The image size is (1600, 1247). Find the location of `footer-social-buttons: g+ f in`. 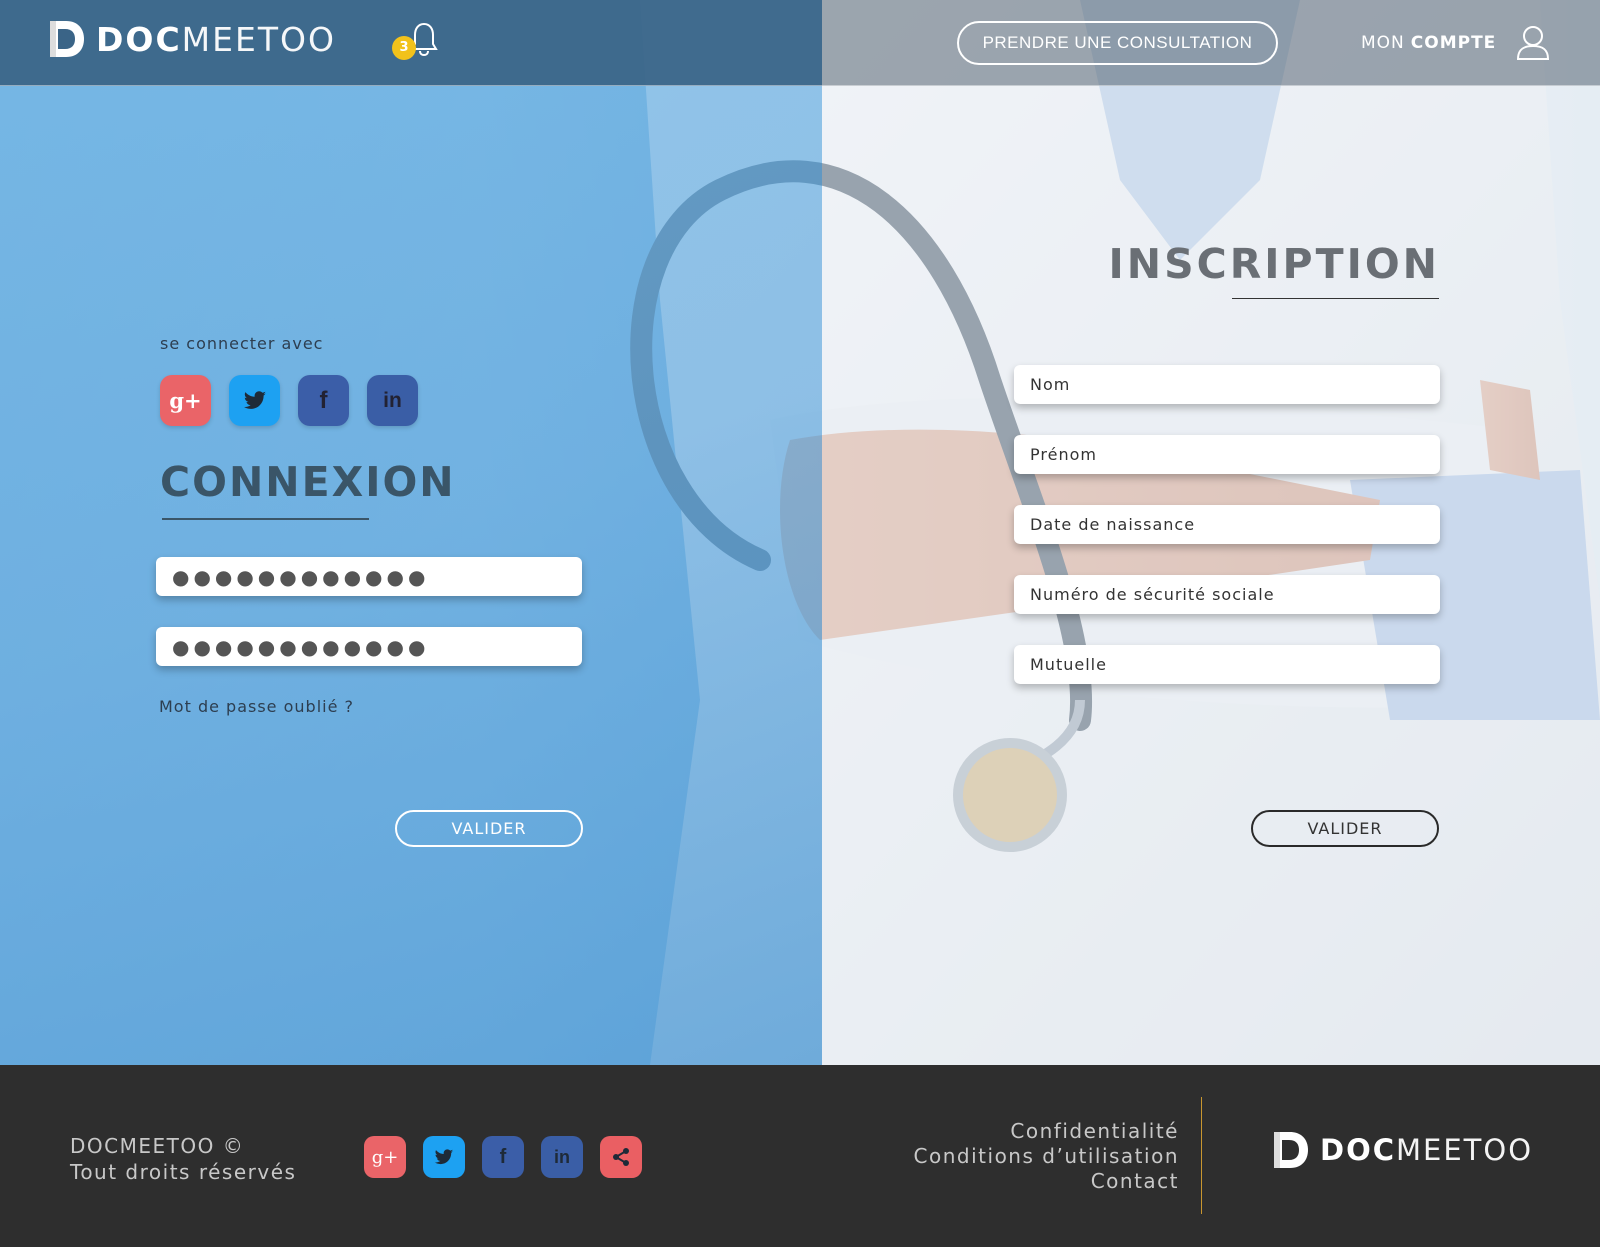

footer-social-buttons: g+ f in is located at coordinates (511, 1157).